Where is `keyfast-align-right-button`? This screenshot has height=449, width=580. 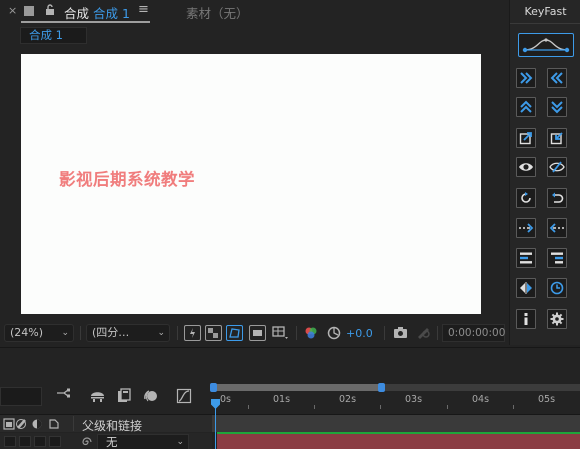 keyfast-align-right-button is located at coordinates (557, 258).